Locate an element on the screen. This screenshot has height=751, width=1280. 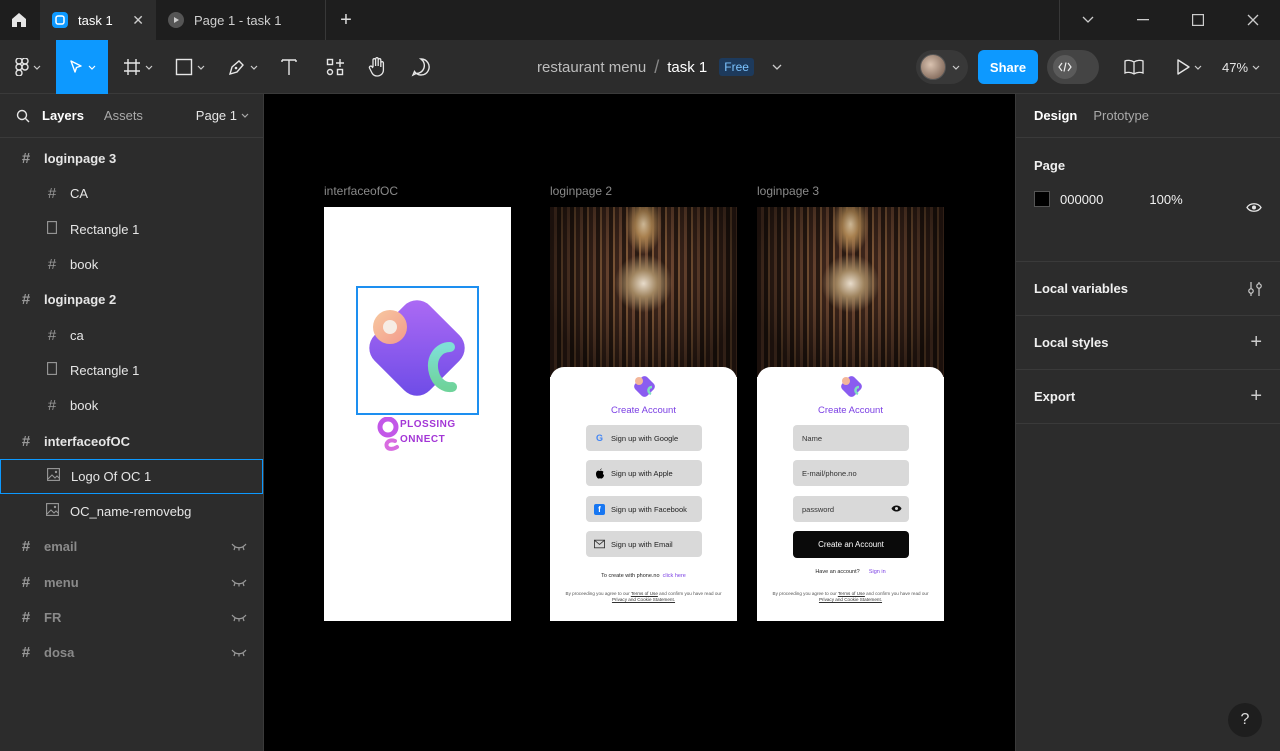
page-selector-label: Page 1 is located at coordinates (216, 115).